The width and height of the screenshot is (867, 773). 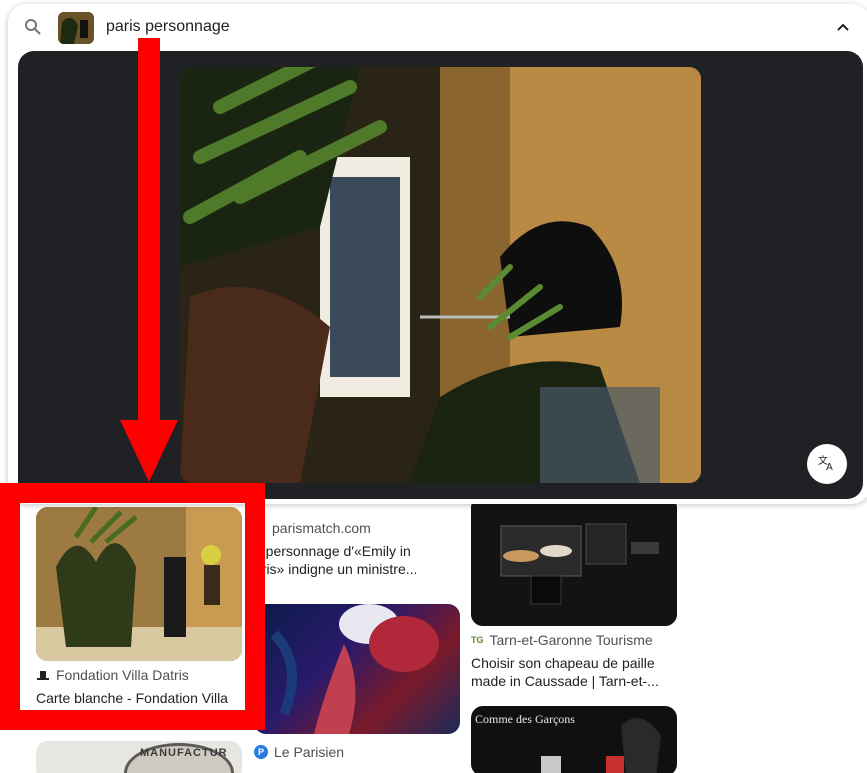 What do you see at coordinates (168, 27) in the screenshot?
I see `search-query: paris personnage` at bounding box center [168, 27].